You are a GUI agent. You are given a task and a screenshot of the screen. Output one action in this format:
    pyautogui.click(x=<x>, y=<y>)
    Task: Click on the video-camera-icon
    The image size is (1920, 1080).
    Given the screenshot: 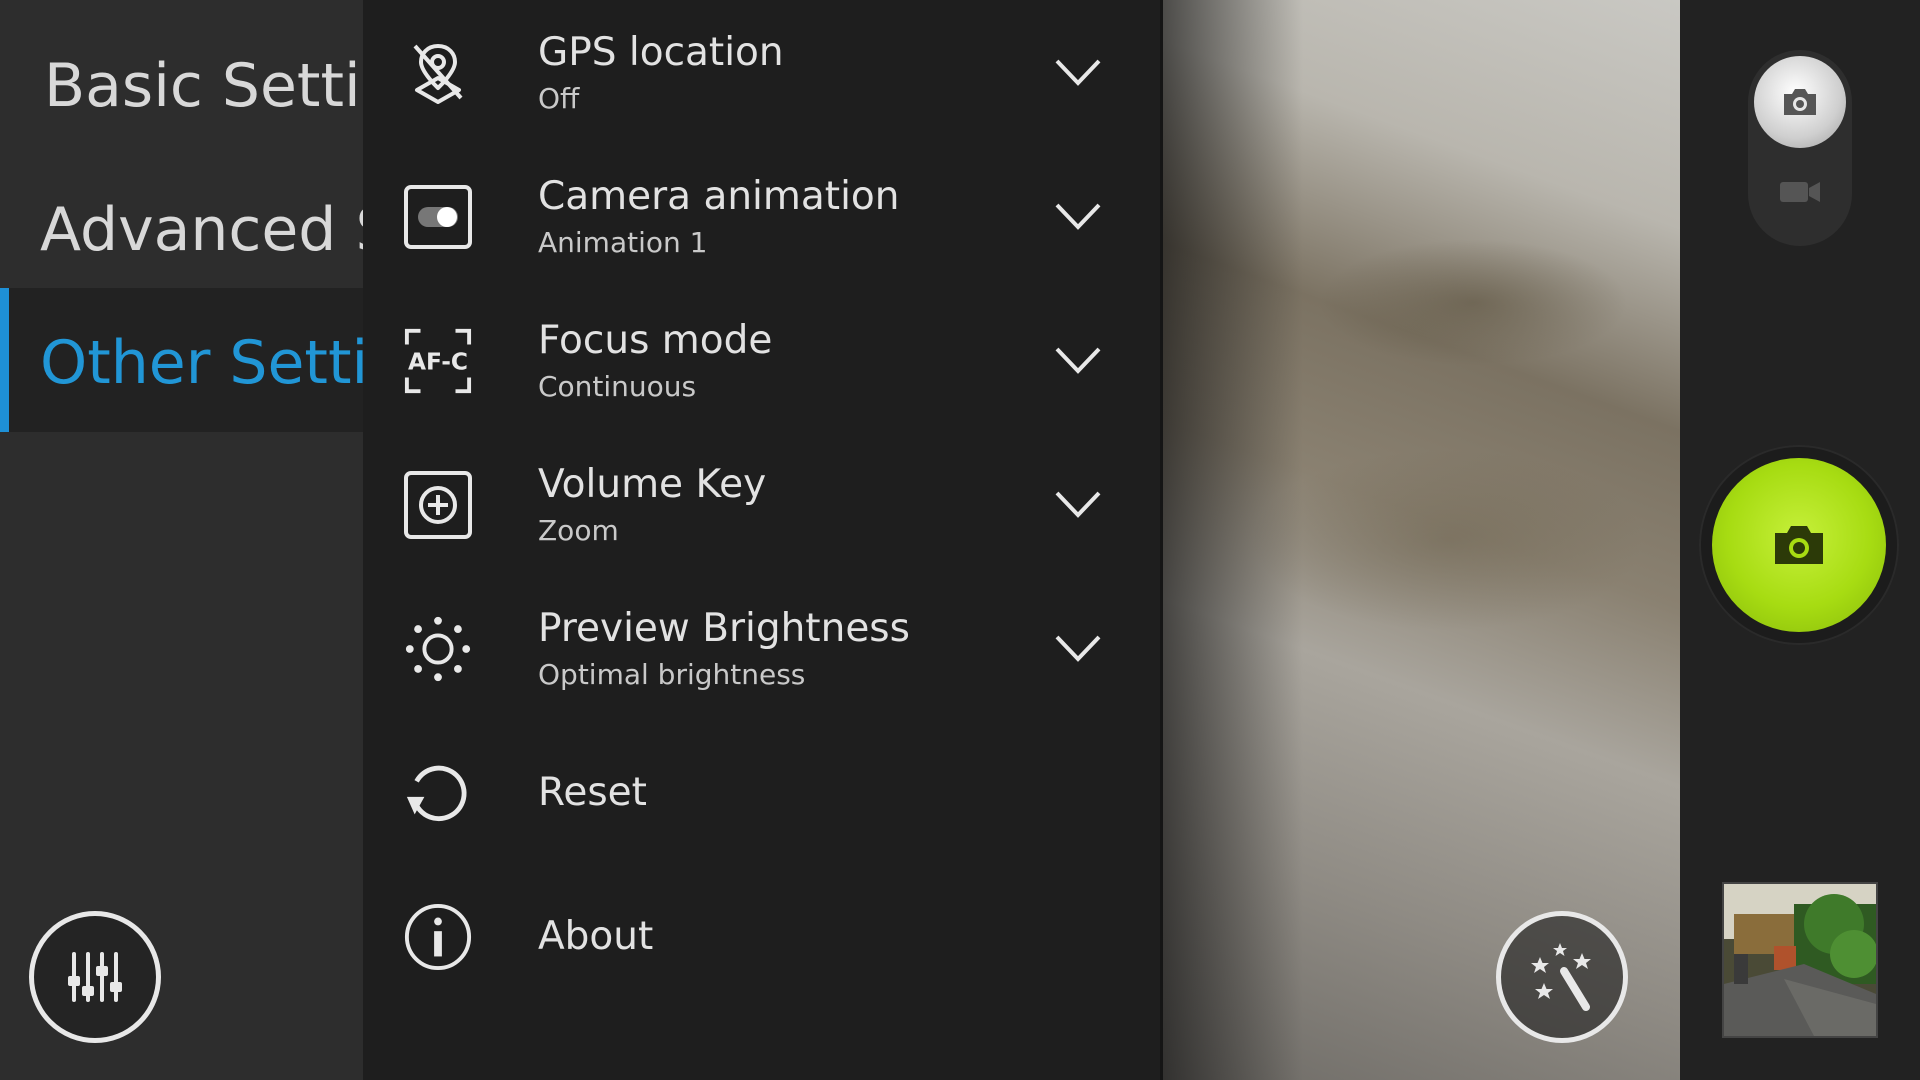 What is the action you would take?
    pyautogui.click(x=1800, y=192)
    